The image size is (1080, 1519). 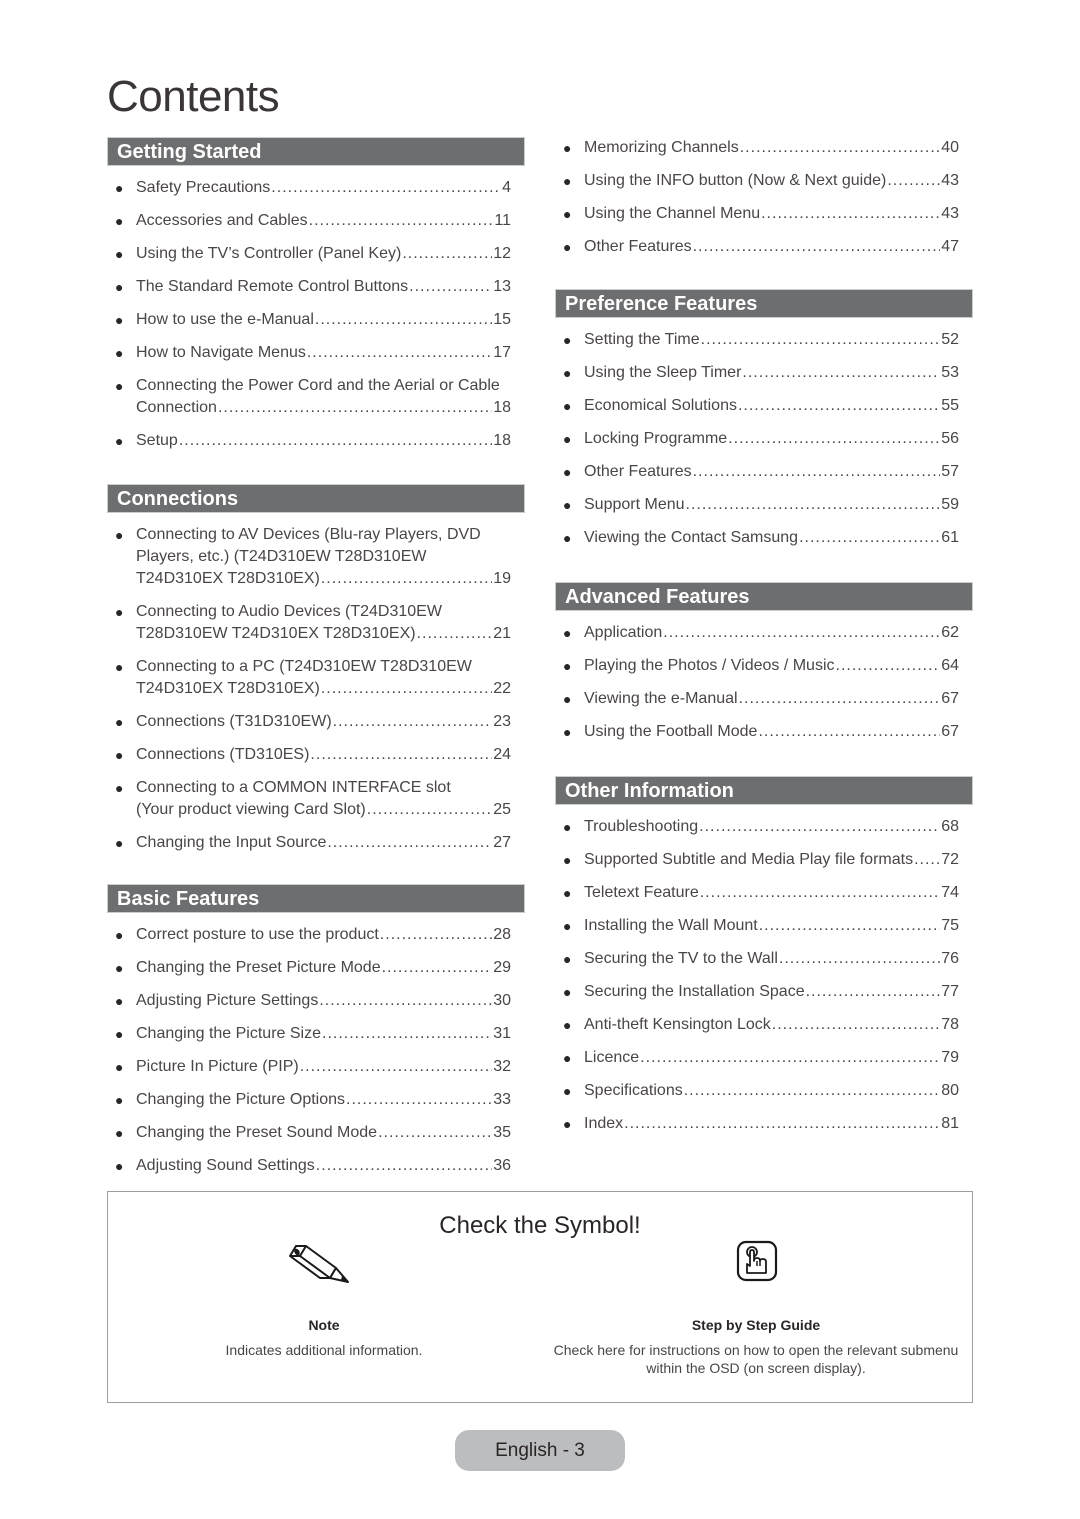 What do you see at coordinates (764, 1058) in the screenshot?
I see `toc-entry: ● Licence 79` at bounding box center [764, 1058].